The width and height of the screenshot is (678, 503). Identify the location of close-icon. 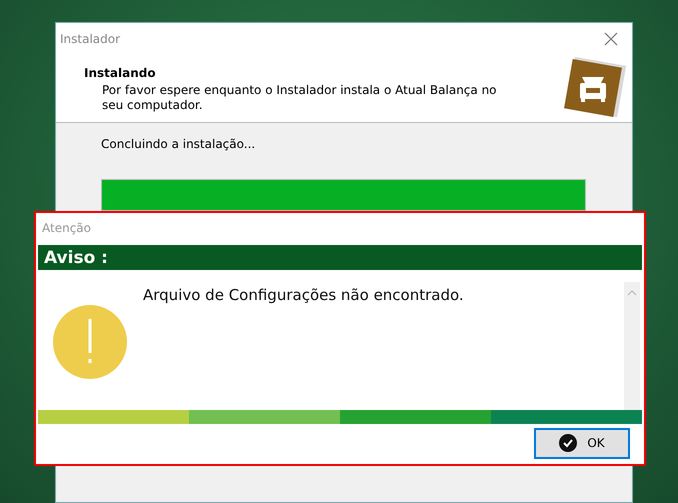
(611, 39).